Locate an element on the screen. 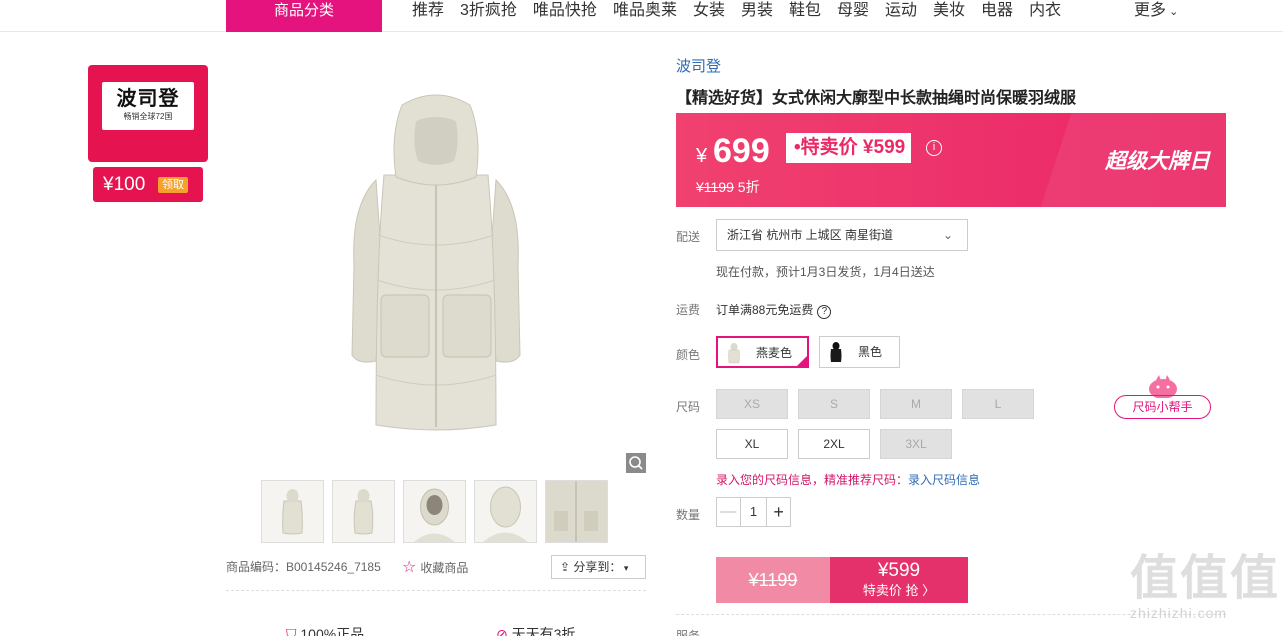  buy-price: ¥599 is located at coordinates (899, 570).